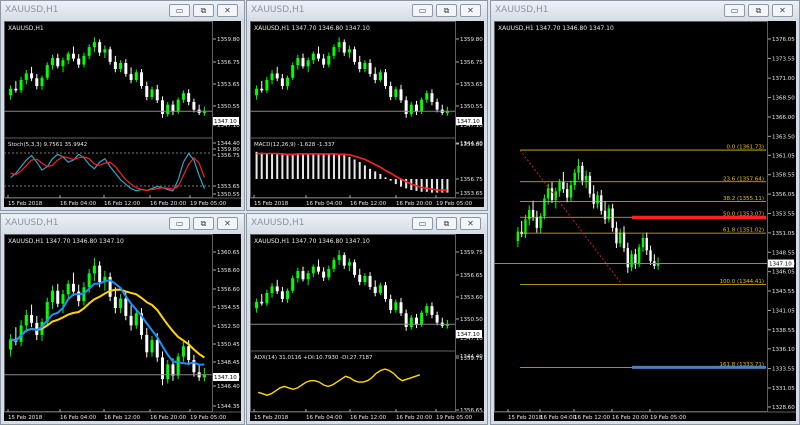  What do you see at coordinates (783, 389) in the screenshot?
I see `price-tick-label: 1331.05` at bounding box center [783, 389].